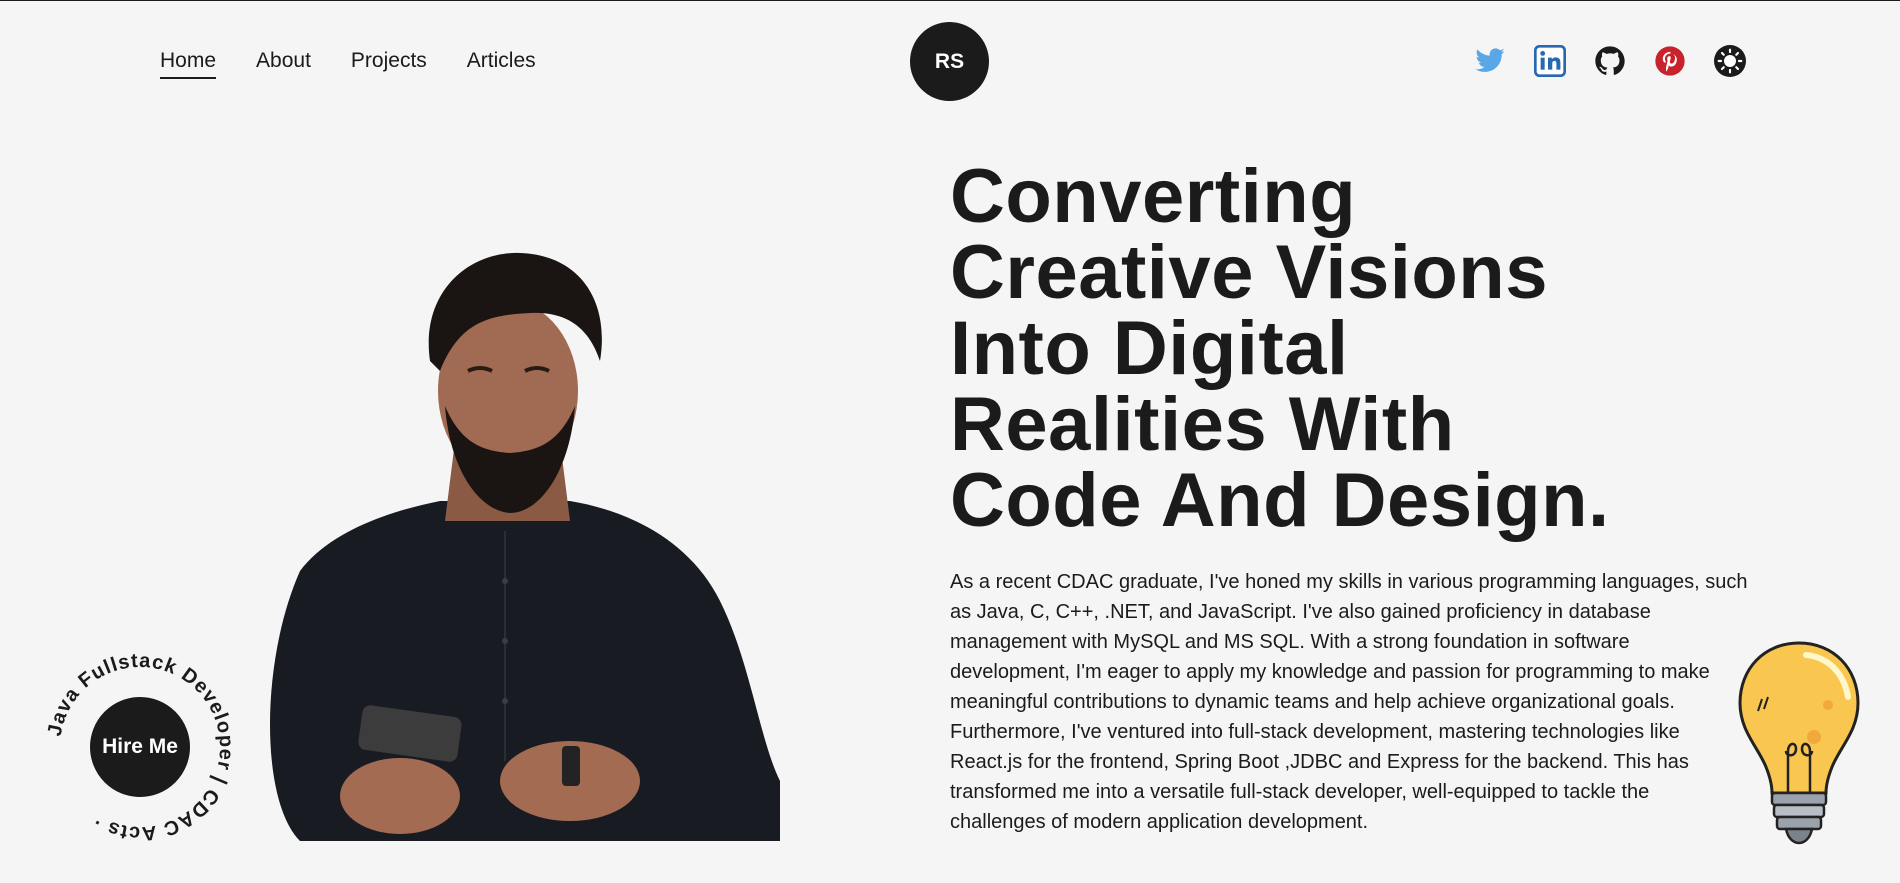 The image size is (1900, 883). I want to click on theme-toggle-button, so click(1730, 61).